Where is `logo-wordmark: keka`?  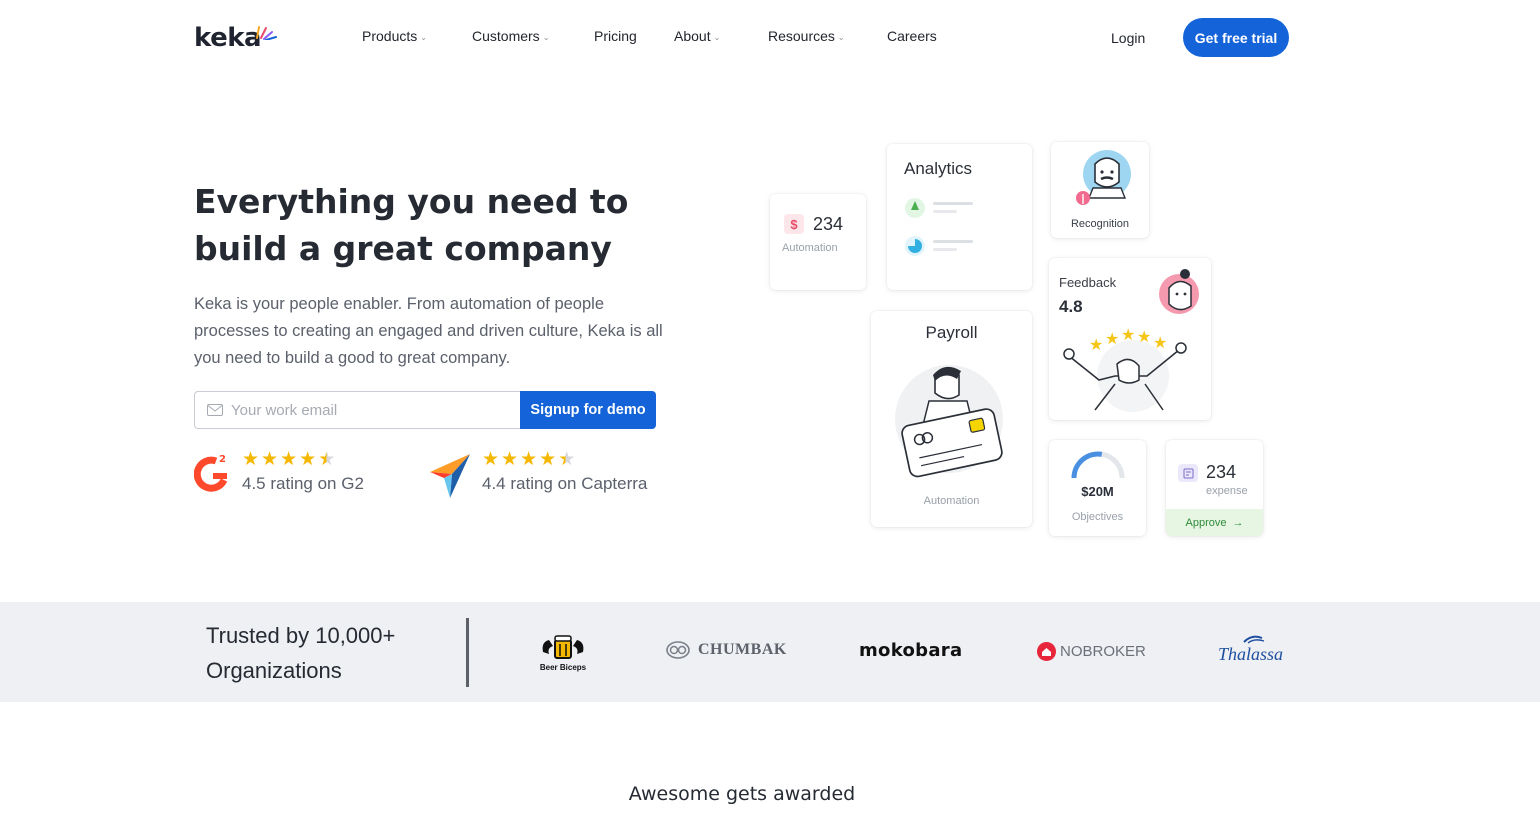 logo-wordmark: keka is located at coordinates (228, 38).